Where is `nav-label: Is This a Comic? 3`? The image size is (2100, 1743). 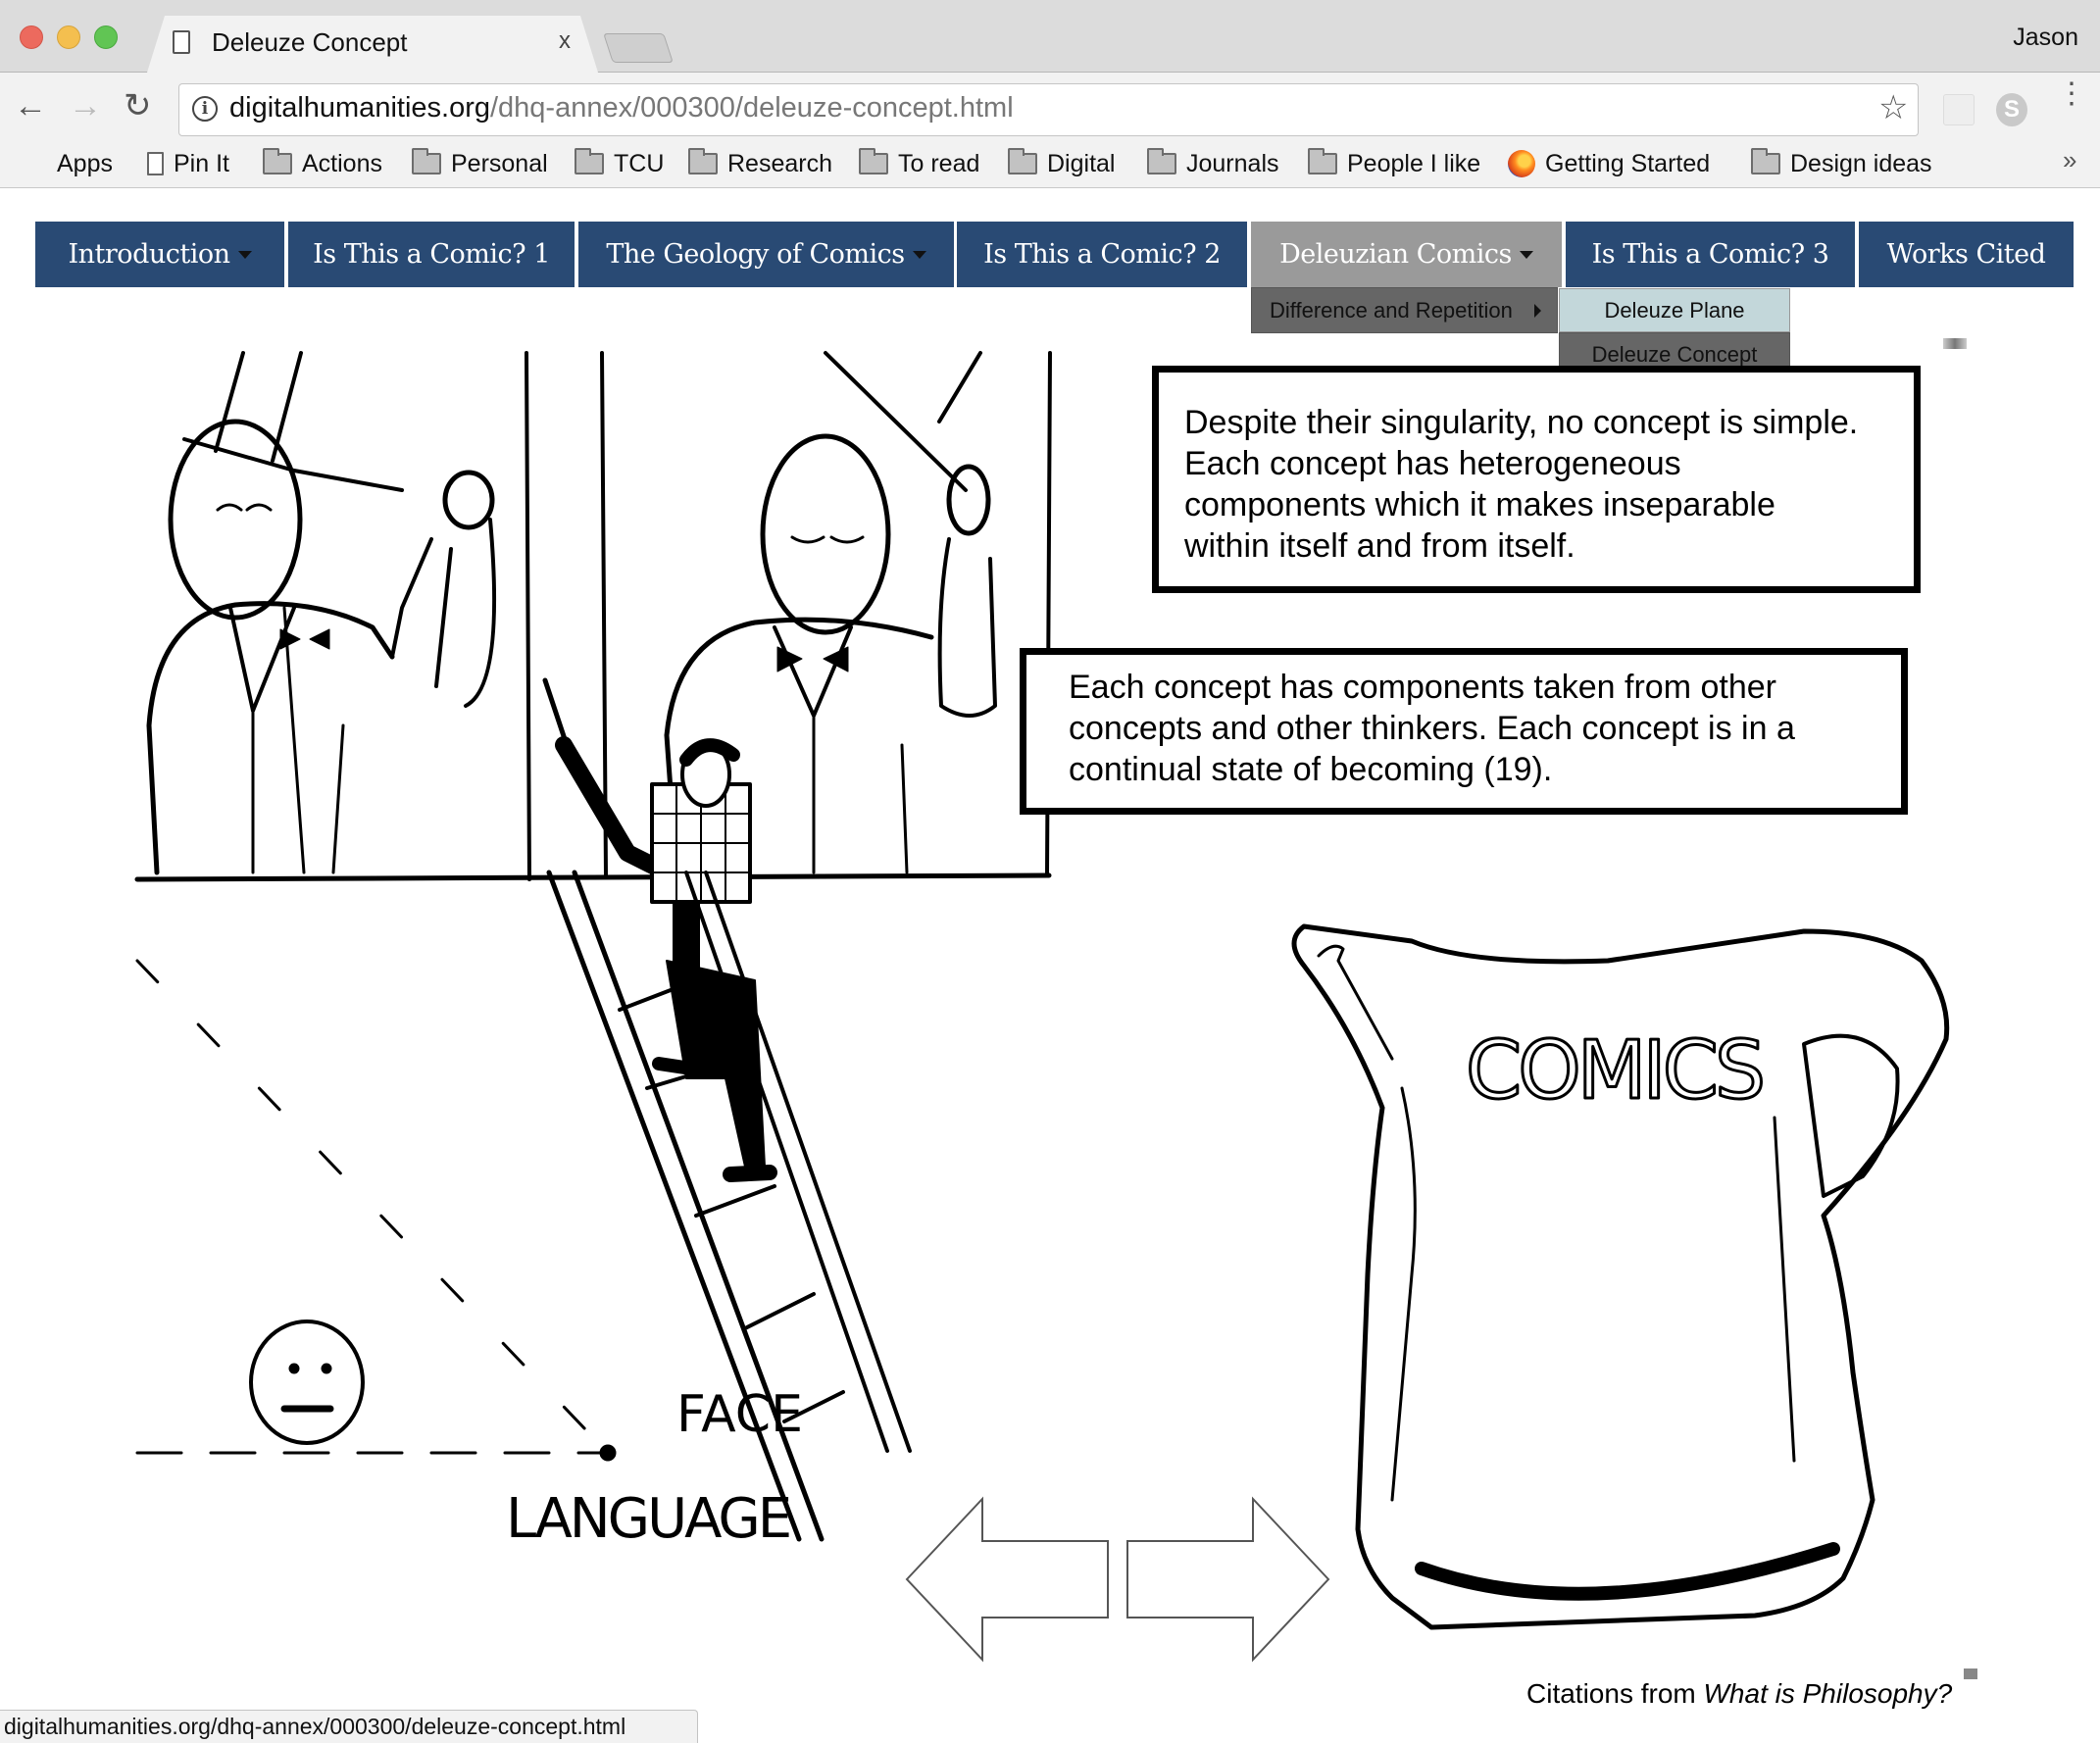
nav-label: Is This a Comic? 3 is located at coordinates (1710, 254).